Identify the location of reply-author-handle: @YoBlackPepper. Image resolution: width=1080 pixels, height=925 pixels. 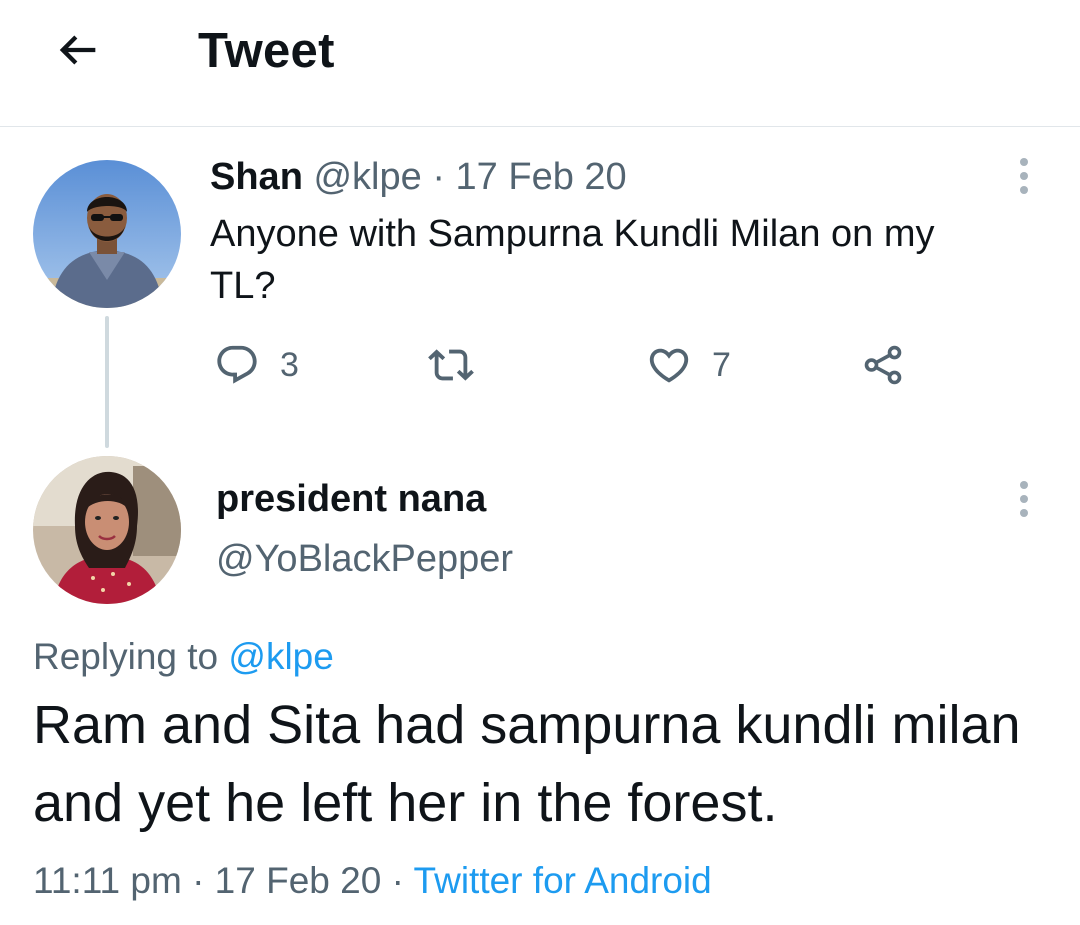
(364, 559).